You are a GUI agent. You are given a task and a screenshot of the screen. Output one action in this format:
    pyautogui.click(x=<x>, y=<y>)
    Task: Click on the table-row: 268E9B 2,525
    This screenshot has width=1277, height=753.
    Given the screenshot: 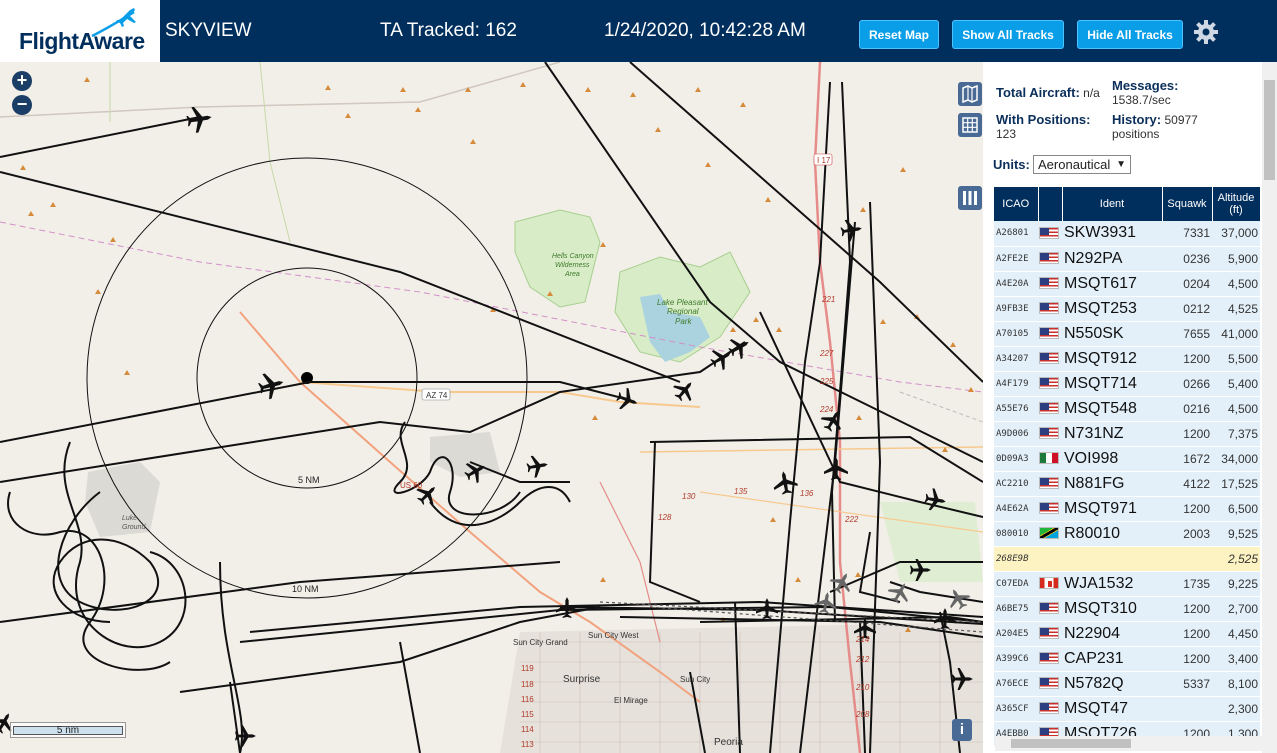 What is the action you would take?
    pyautogui.click(x=1127, y=559)
    